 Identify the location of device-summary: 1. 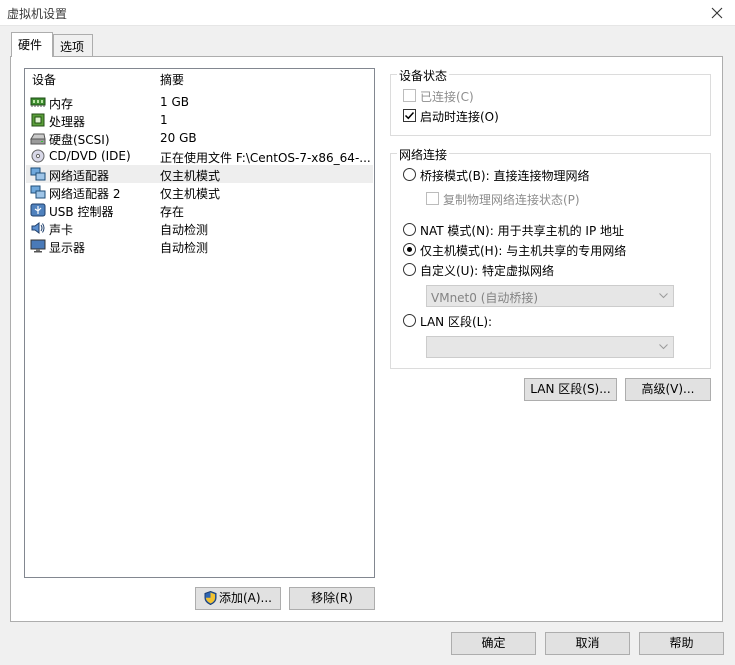
(164, 120).